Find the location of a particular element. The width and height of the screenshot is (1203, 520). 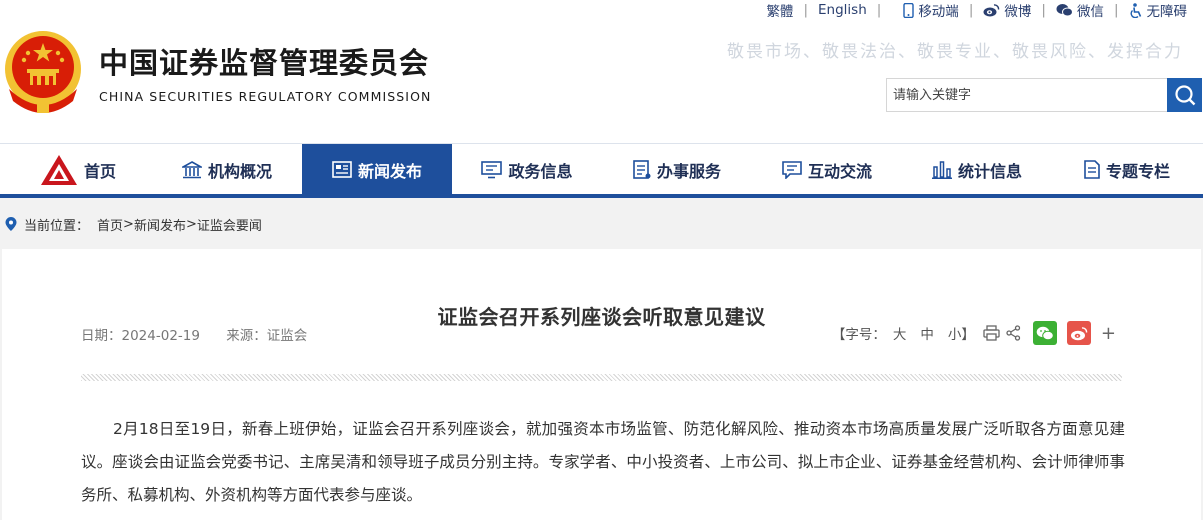

article-date: 日期：2024-02-19 is located at coordinates (140, 336).